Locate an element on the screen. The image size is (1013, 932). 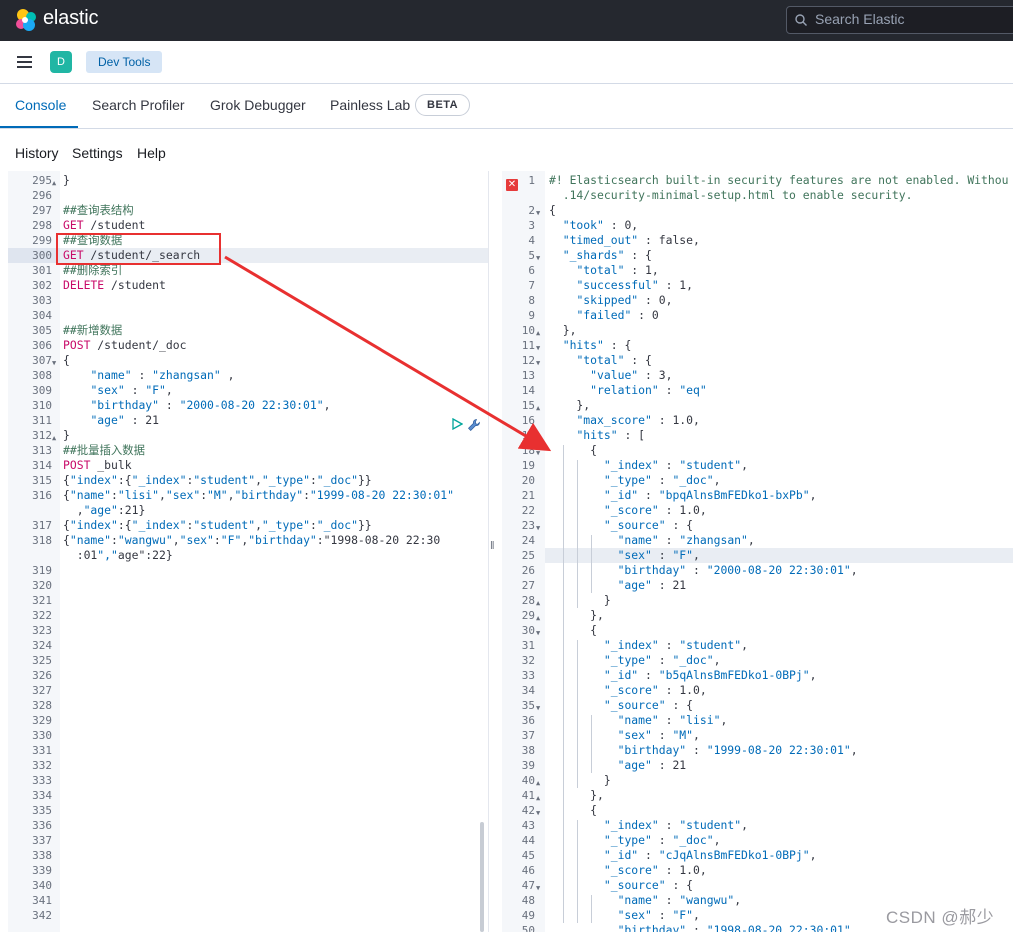
code-line: ##查询表结构 is located at coordinates (98, 210).